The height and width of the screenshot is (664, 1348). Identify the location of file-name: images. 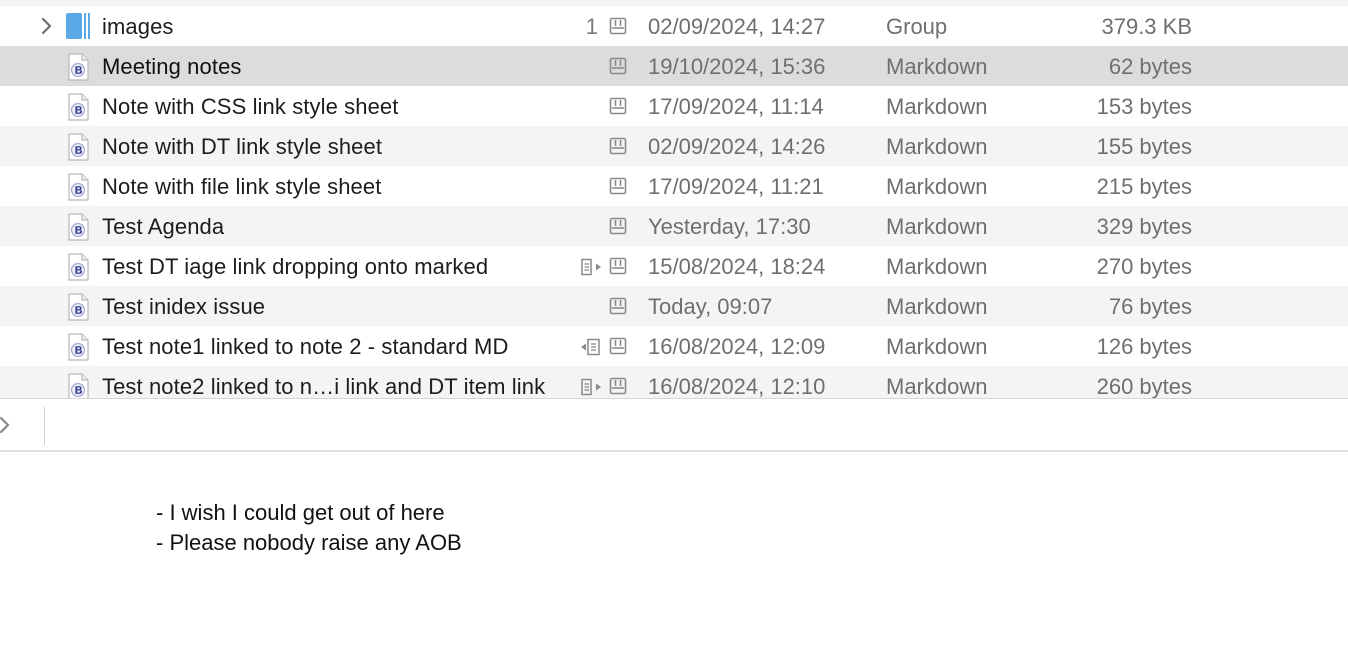
(138, 26).